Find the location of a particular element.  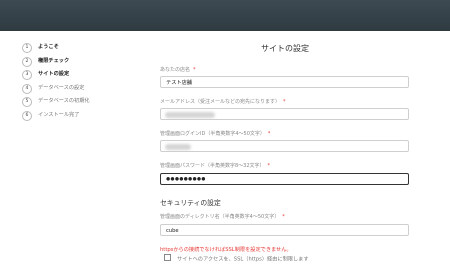

ssl-restrict-label: サイトへのアクセスを、SSL（https）経由に制限します is located at coordinates (243, 259).